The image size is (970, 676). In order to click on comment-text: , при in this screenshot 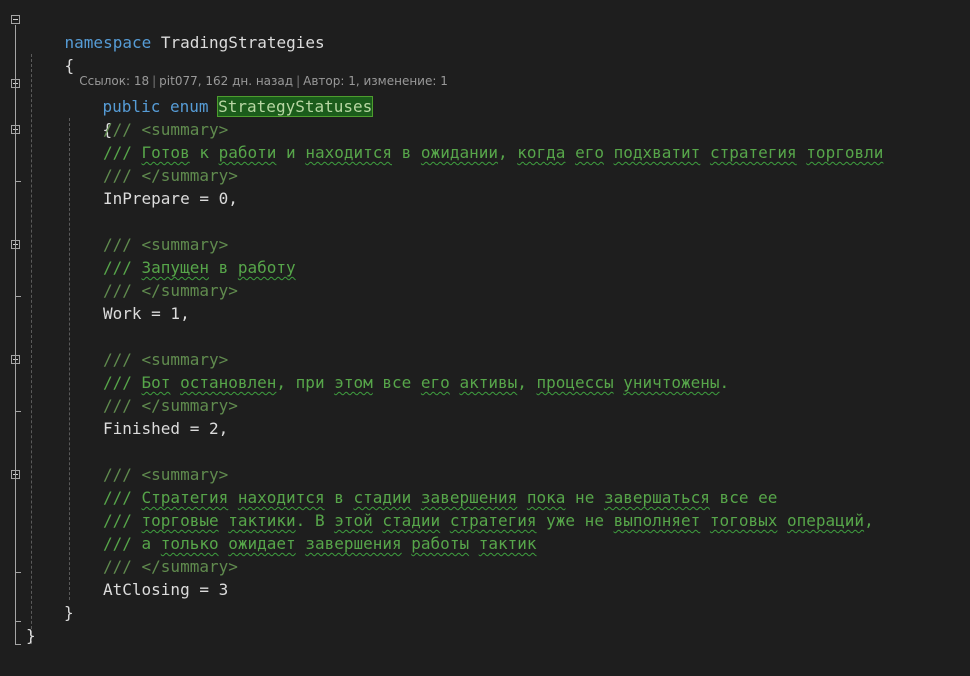, I will do `click(305, 382)`.